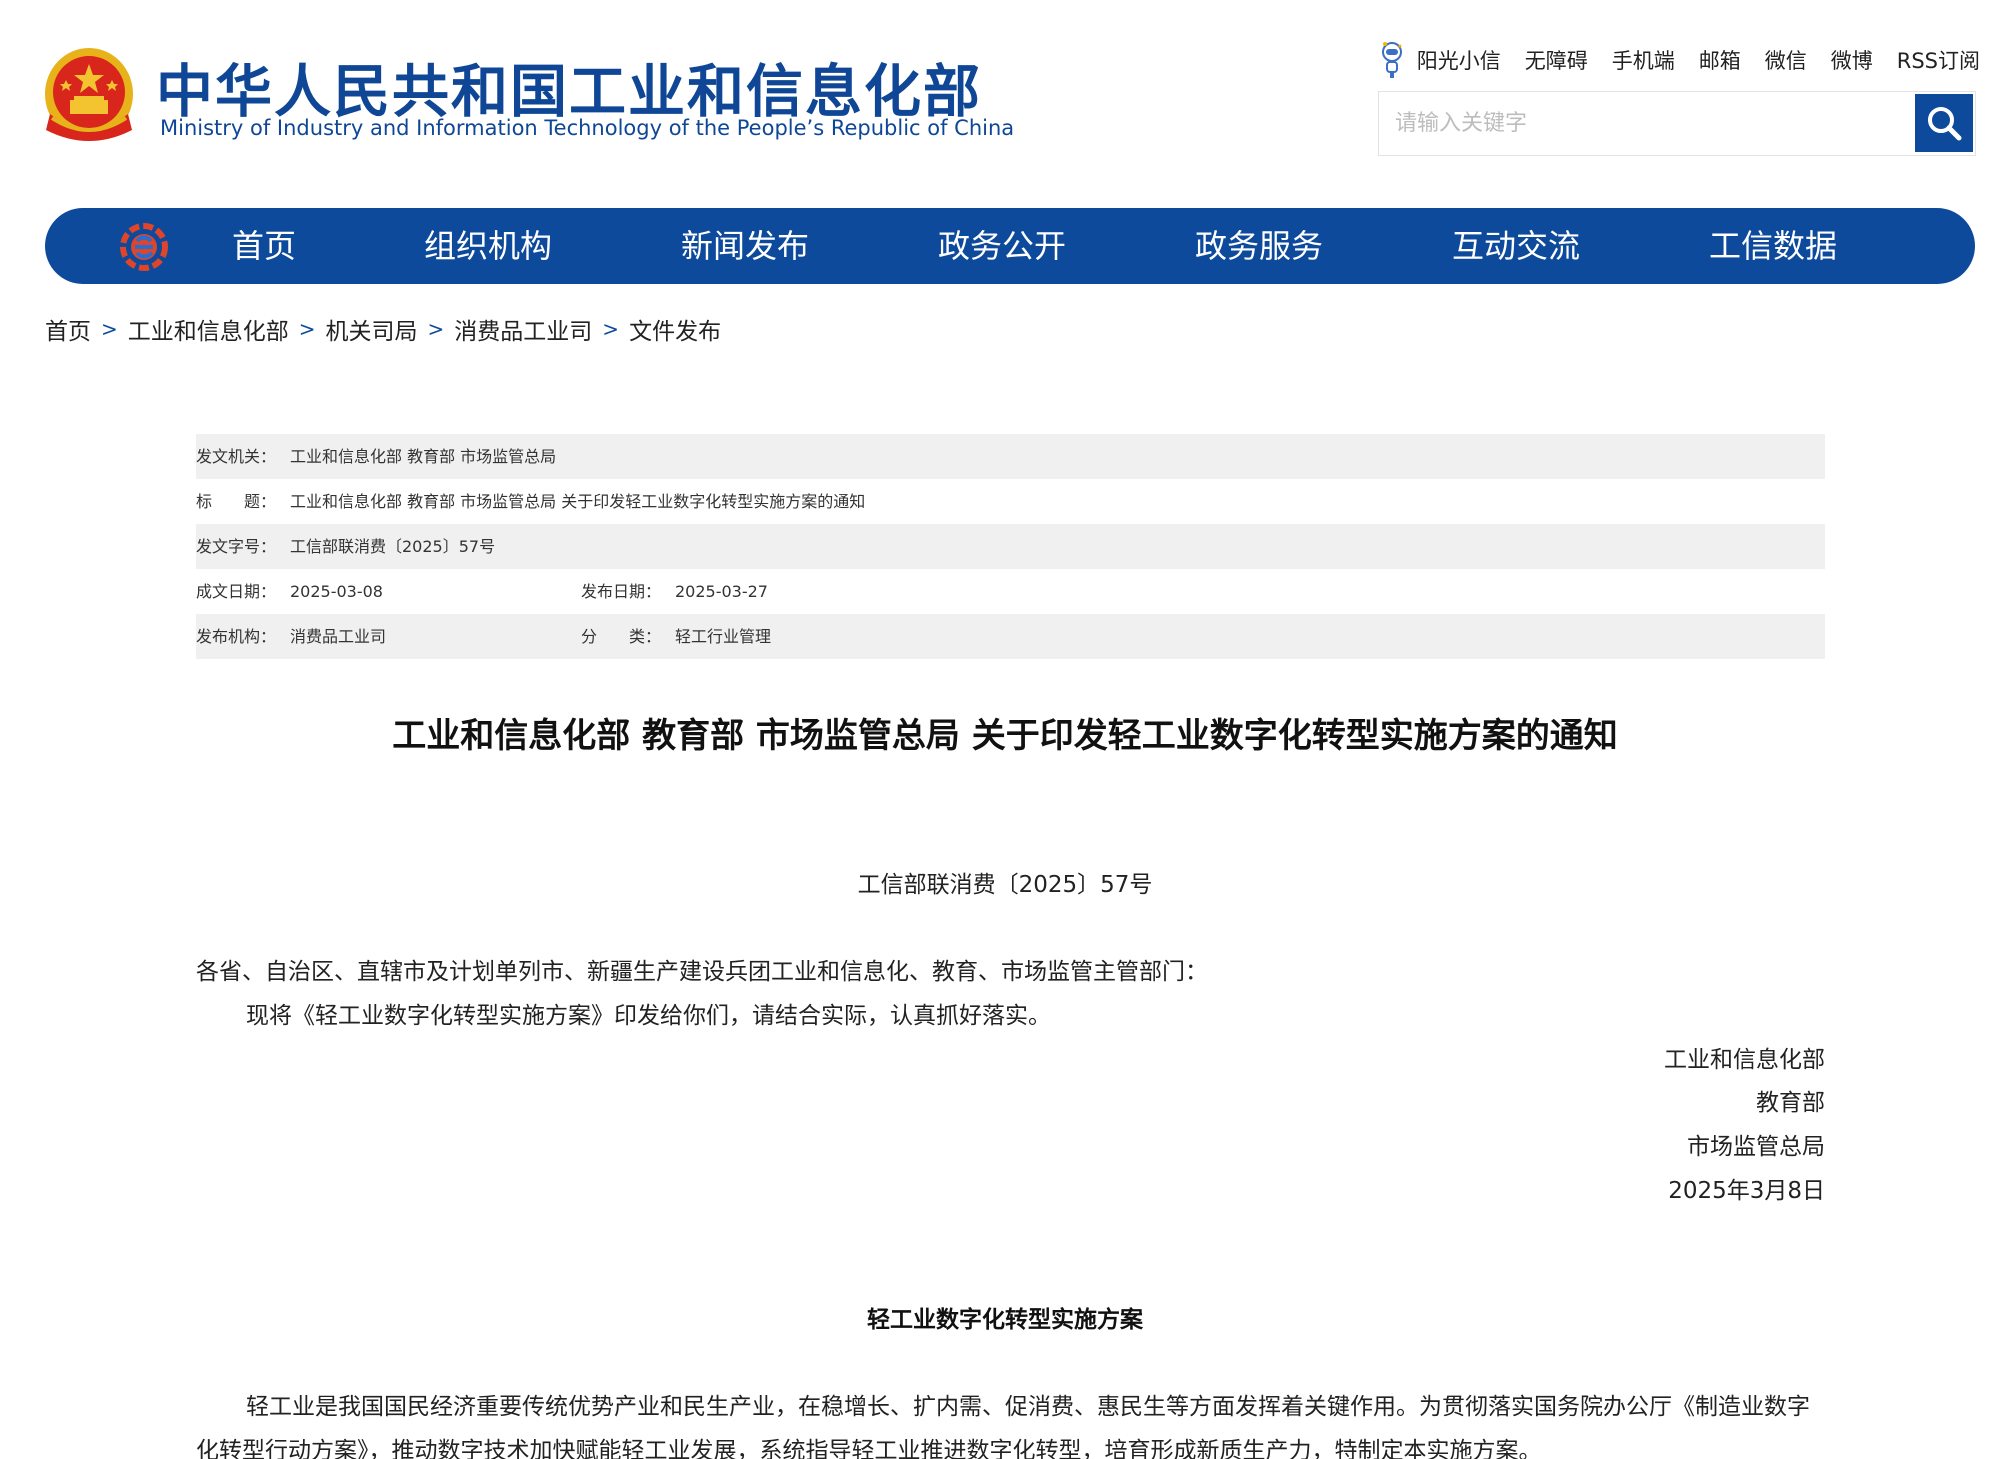  I want to click on meta-row-docno: 发文字号： 工信部联消费〔2025〕57号, so click(1010, 546).